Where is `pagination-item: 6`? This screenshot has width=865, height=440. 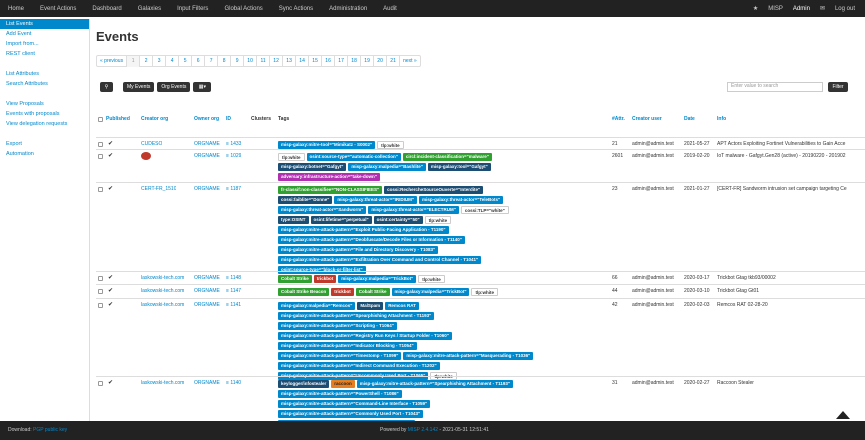
pagination-item: 6 is located at coordinates (199, 61).